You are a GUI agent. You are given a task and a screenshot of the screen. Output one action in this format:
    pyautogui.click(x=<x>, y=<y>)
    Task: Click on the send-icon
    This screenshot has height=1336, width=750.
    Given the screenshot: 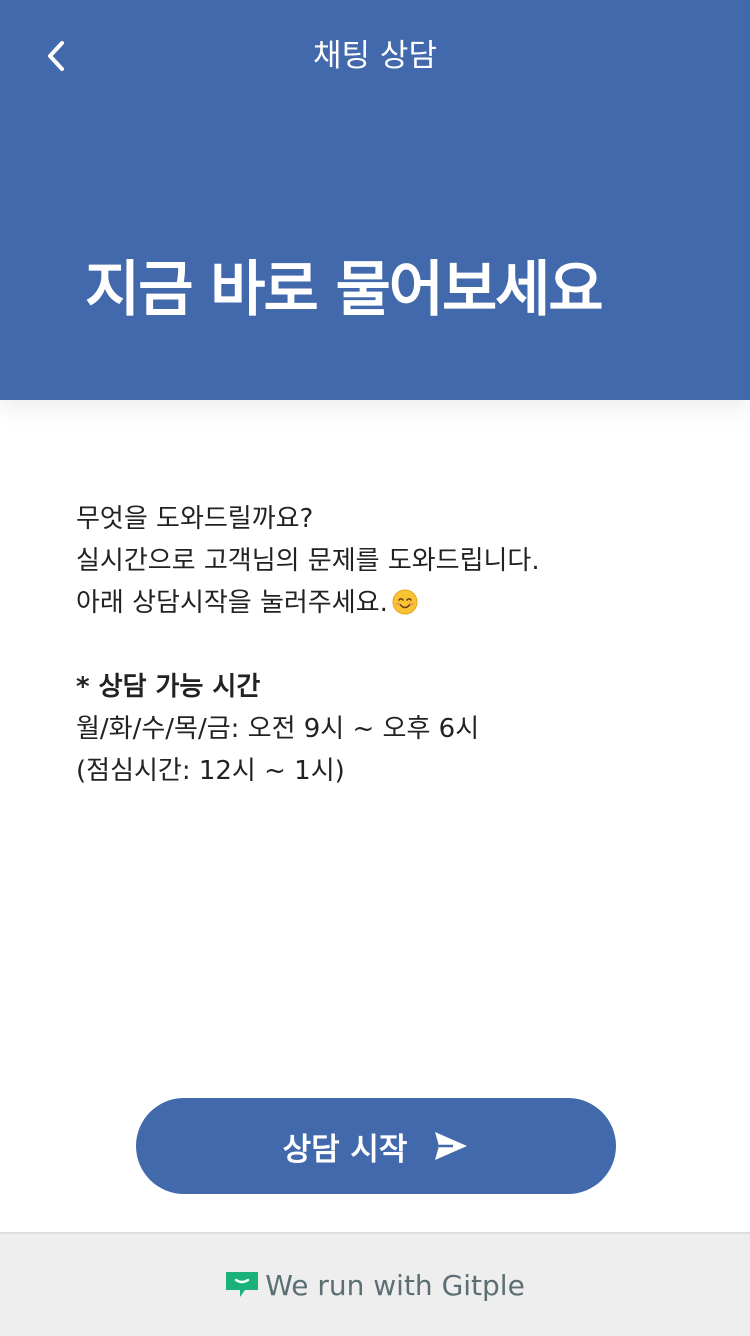 What is the action you would take?
    pyautogui.click(x=451, y=1146)
    